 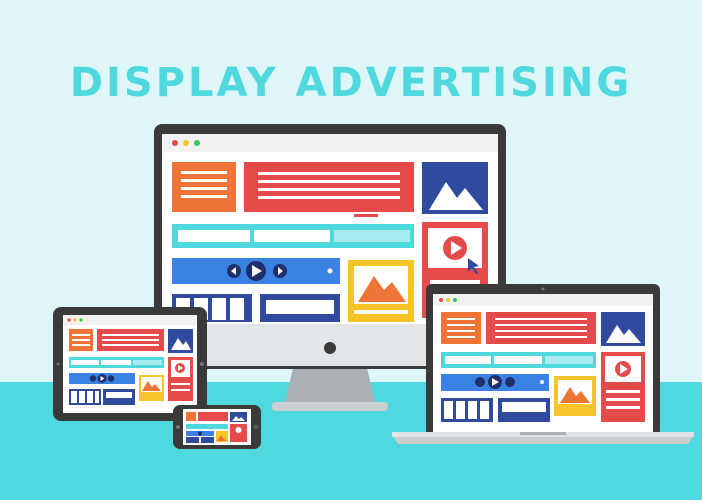 I want to click on power-button-icon, so click(x=330, y=348).